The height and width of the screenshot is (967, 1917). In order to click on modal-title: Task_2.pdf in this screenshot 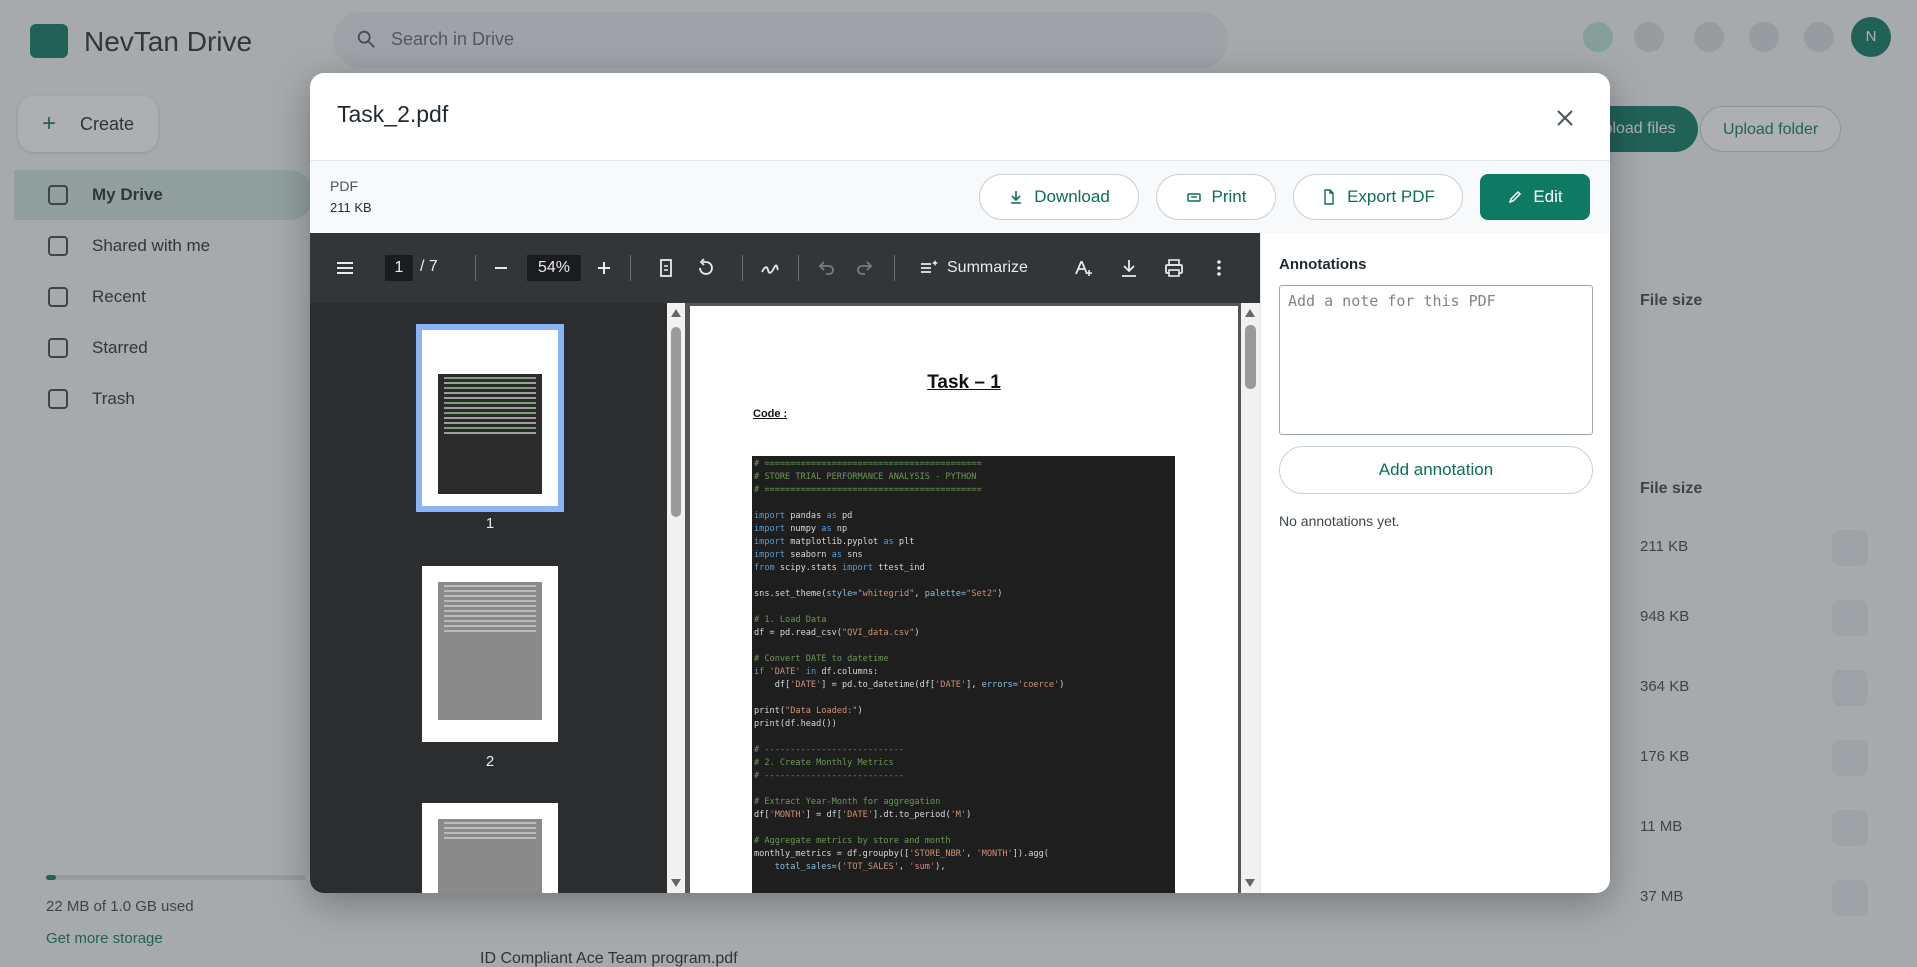, I will do `click(393, 114)`.